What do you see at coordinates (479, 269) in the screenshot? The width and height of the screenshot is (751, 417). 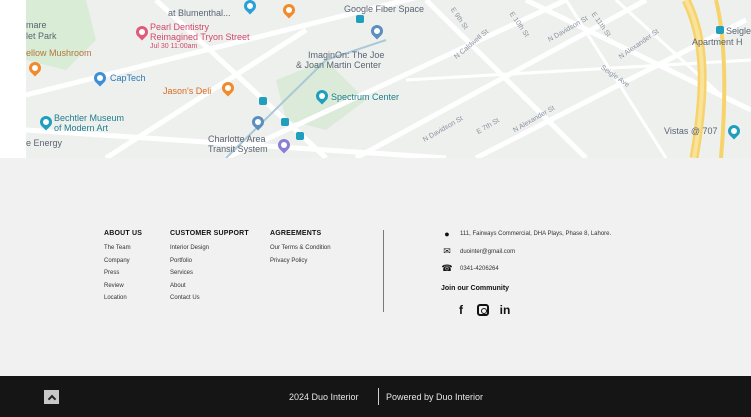 I see `footer-phone-text: 0341-4206264` at bounding box center [479, 269].